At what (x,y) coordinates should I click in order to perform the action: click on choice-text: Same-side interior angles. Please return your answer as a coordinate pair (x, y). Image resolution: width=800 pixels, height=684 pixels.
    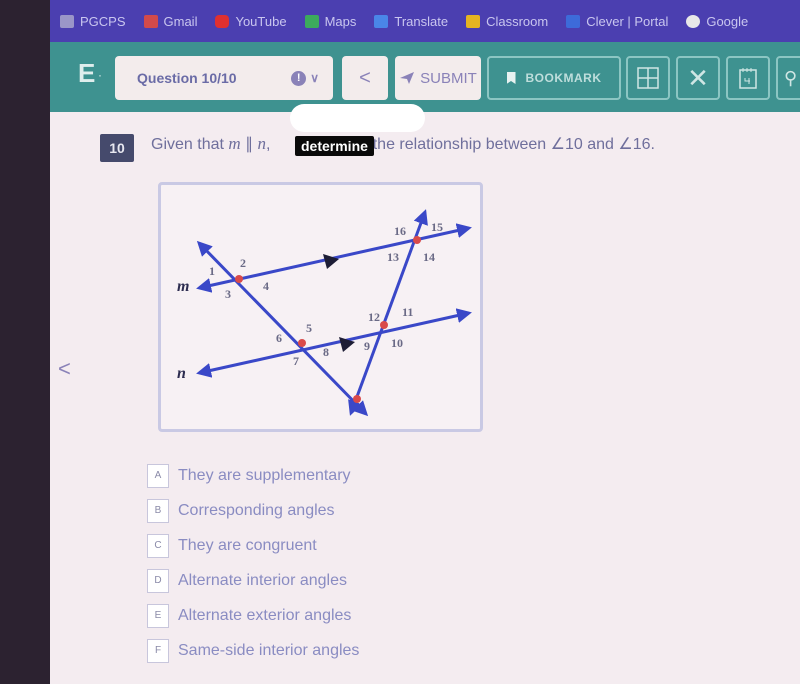
    Looking at the image, I should click on (269, 650).